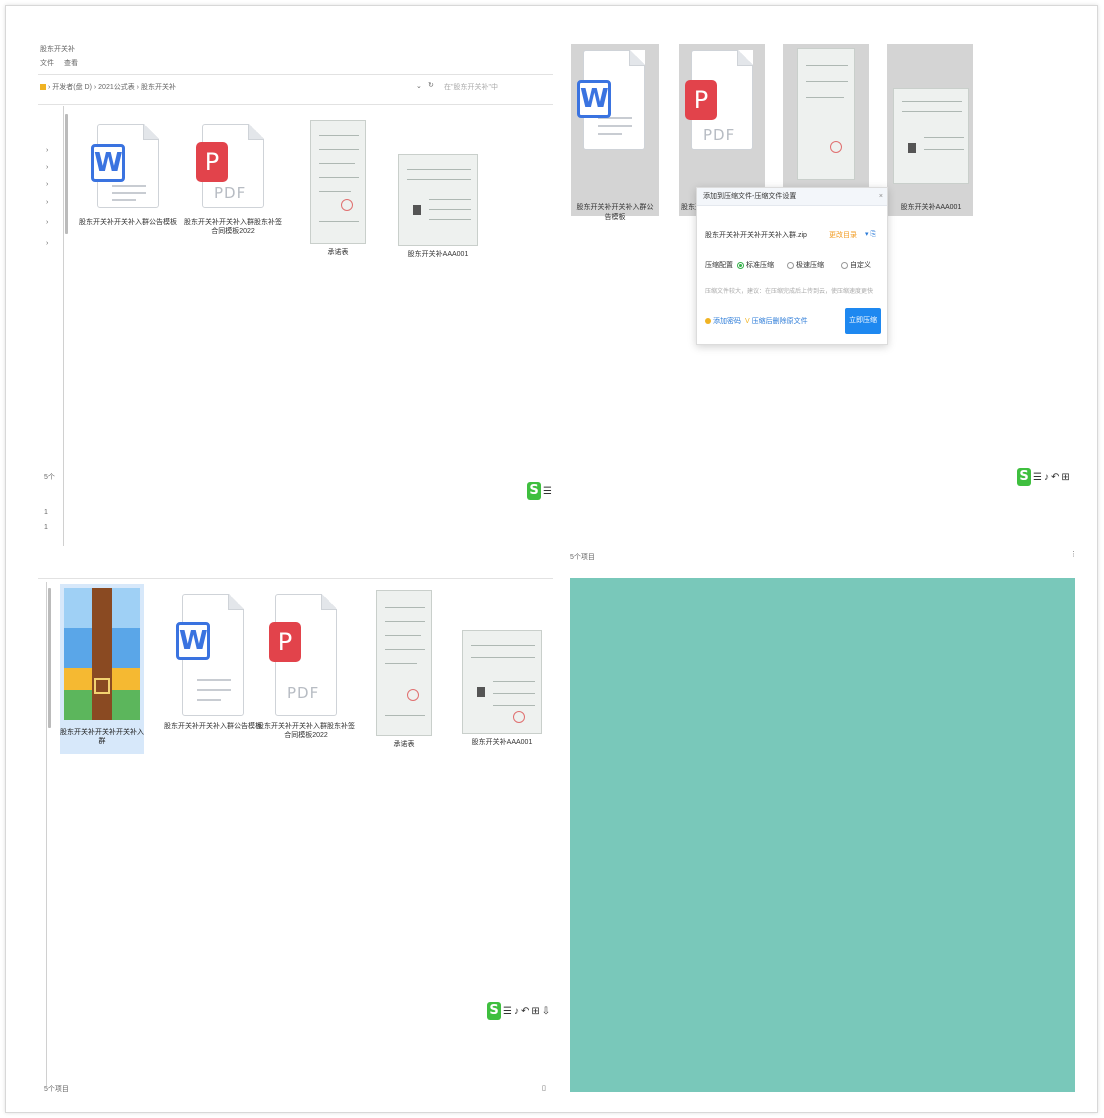 Image resolution: width=1104 pixels, height=1118 pixels. Describe the element at coordinates (47, 63) in the screenshot. I see `menu-file: 文件` at that location.